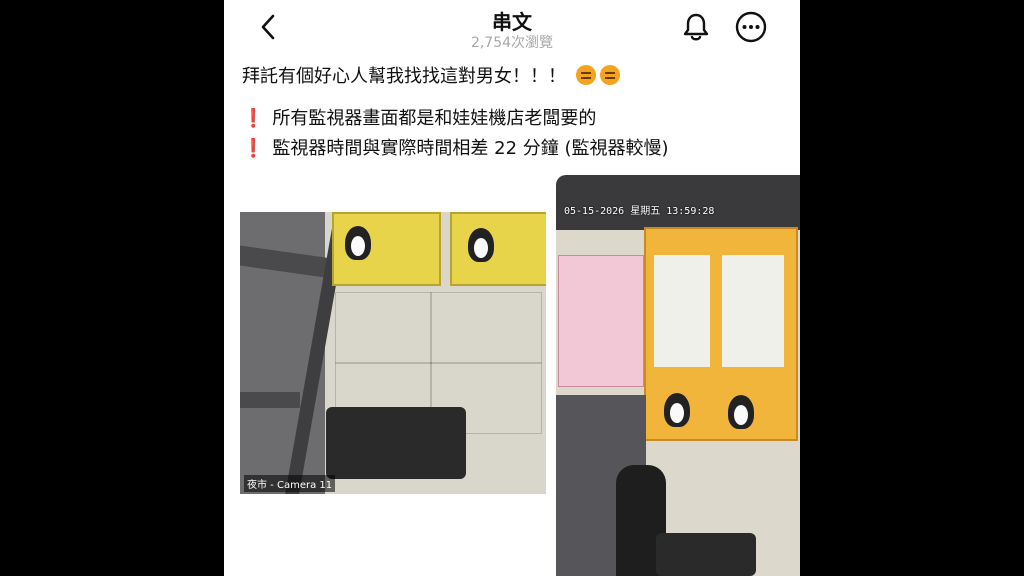  I want to click on post-line-2-text: 所有監視器畫面都是和娃娃機店老闆要的, so click(434, 118).